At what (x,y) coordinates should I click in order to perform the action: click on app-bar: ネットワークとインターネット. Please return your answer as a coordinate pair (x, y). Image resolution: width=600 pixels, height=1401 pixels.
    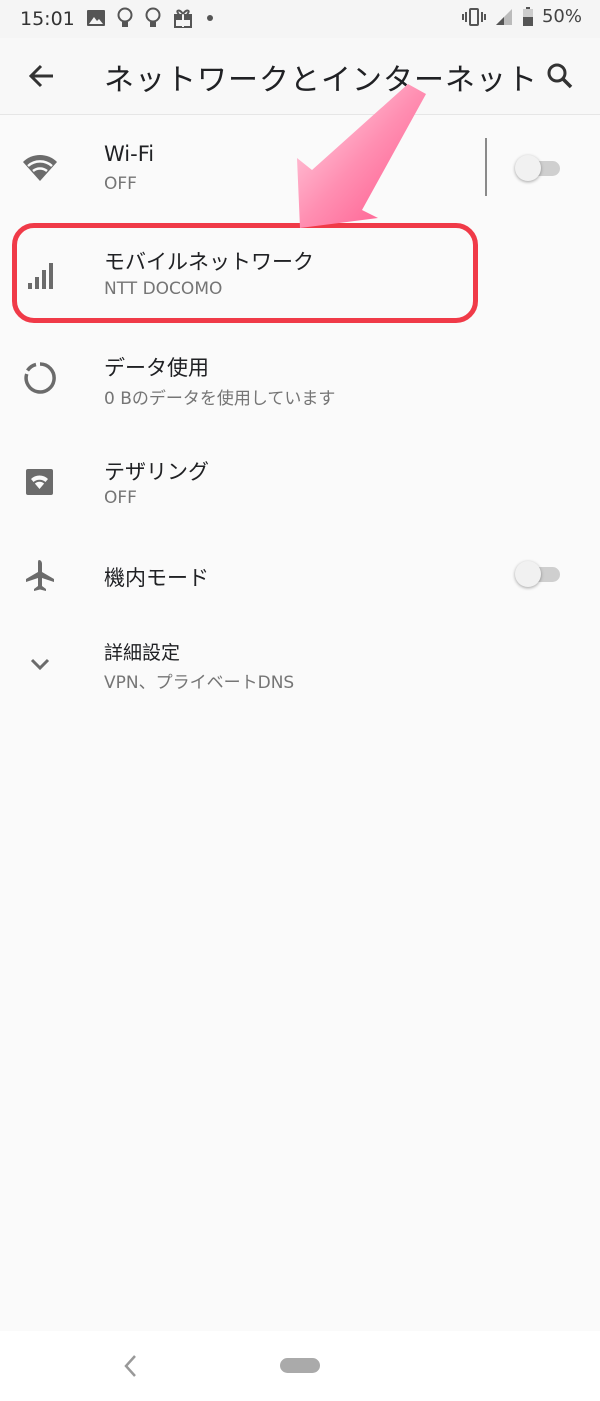
    Looking at the image, I should click on (300, 76).